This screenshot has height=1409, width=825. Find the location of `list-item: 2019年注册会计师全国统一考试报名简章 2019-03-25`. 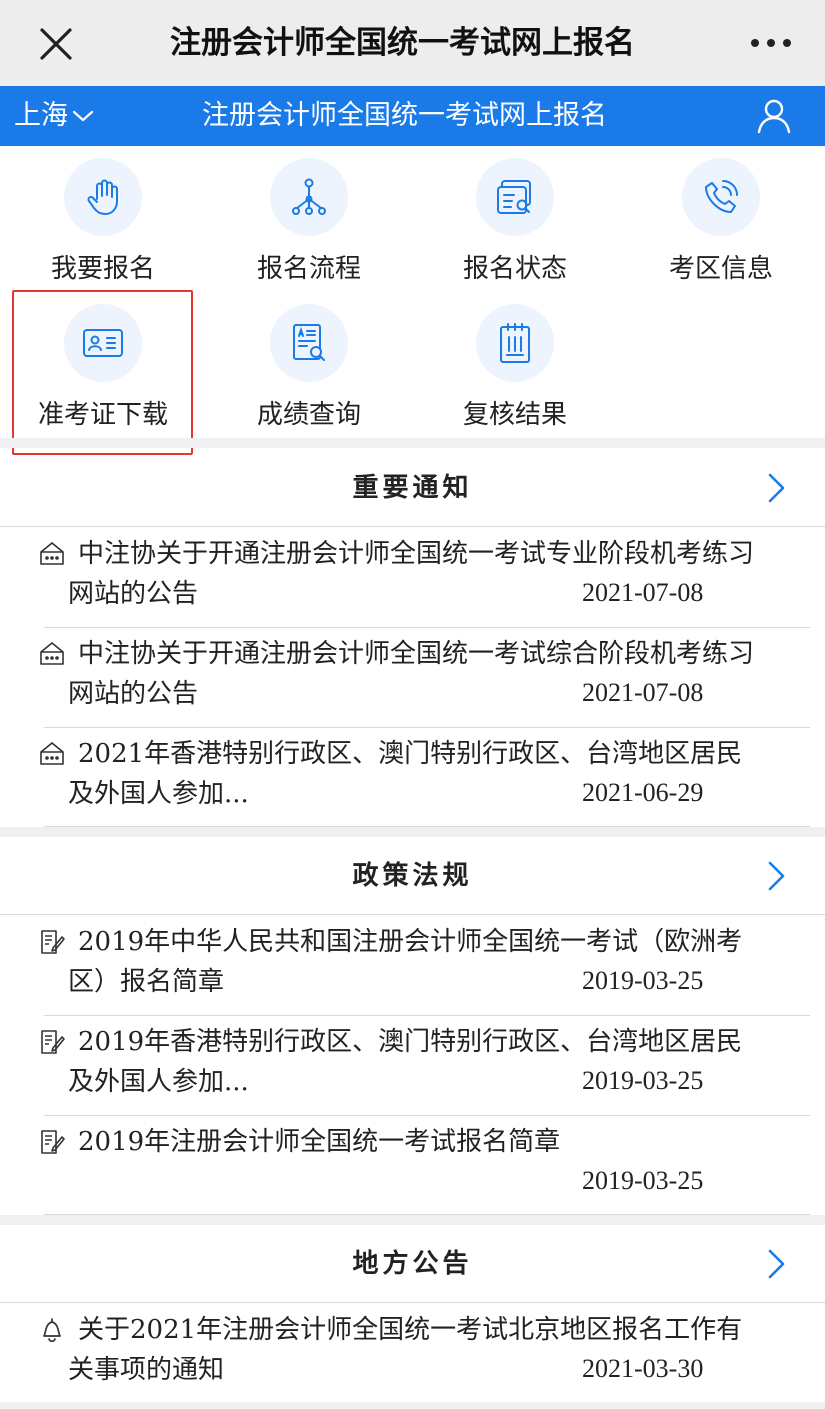

list-item: 2019年注册会计师全国统一考试报名简章 2019-03-25 is located at coordinates (412, 1165).